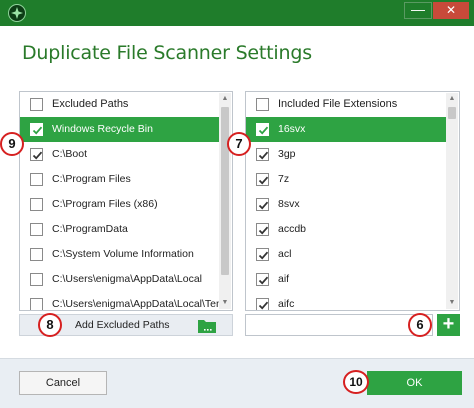 This screenshot has width=474, height=408. What do you see at coordinates (346, 154) in the screenshot?
I see `list-item: 3gp` at bounding box center [346, 154].